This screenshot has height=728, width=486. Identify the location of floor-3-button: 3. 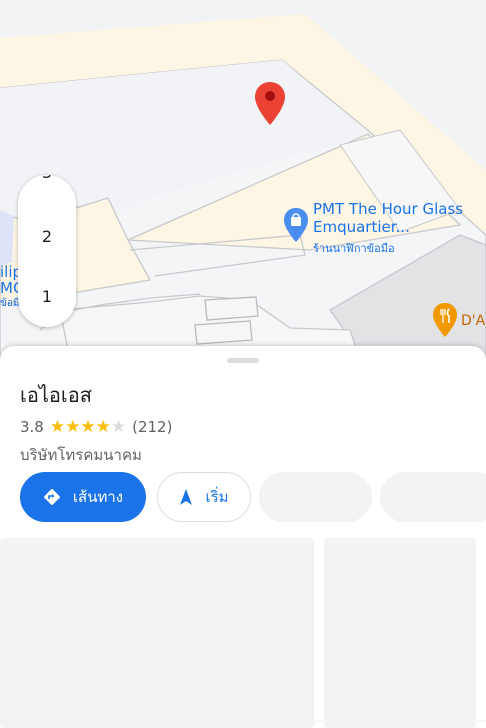
(47, 178).